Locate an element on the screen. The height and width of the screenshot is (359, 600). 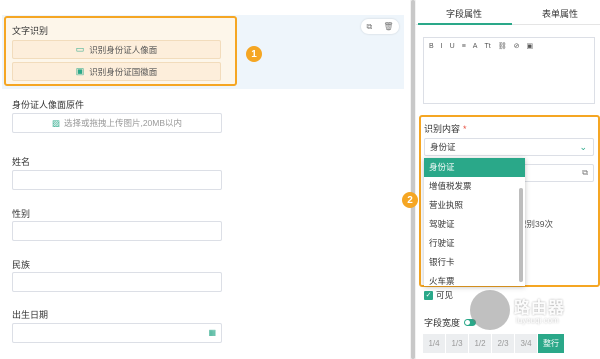
image-upload-field: ▨ 选择或拖拽上传图片,20MB以内 is located at coordinates (117, 123).